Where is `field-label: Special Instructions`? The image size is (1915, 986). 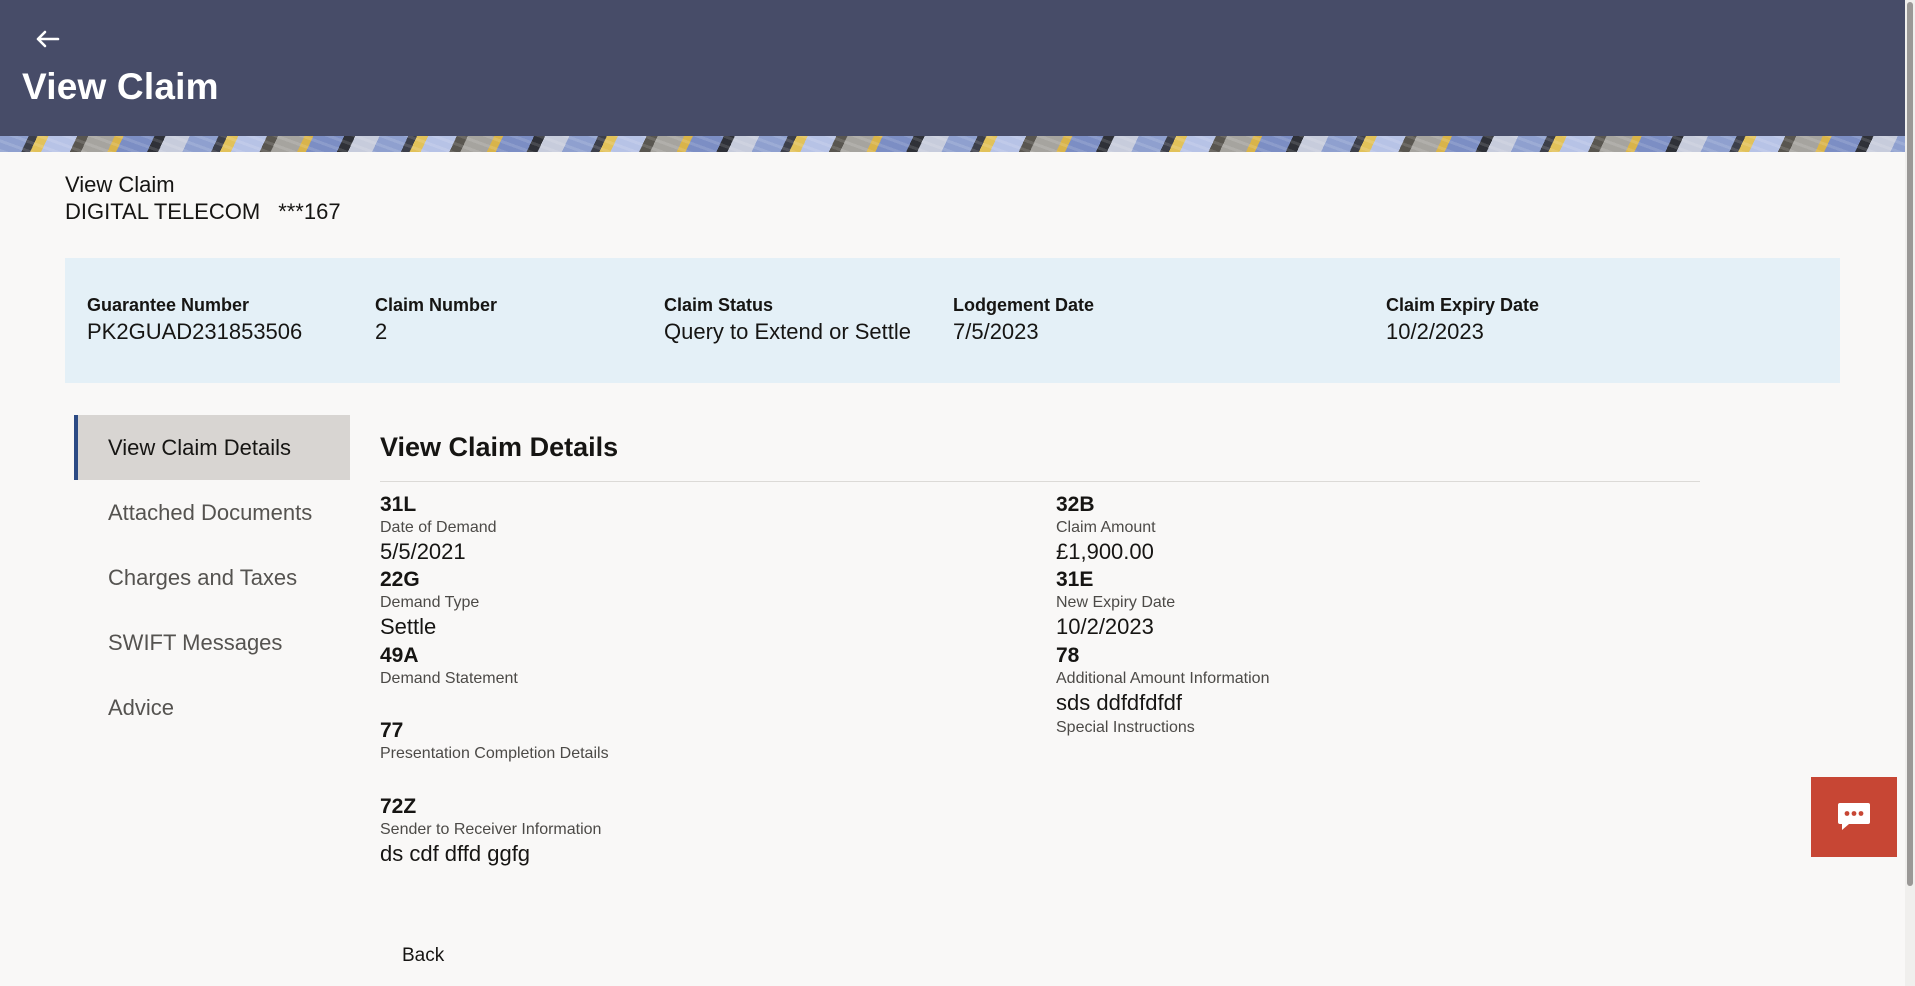
field-label: Special Instructions is located at coordinates (1125, 727).